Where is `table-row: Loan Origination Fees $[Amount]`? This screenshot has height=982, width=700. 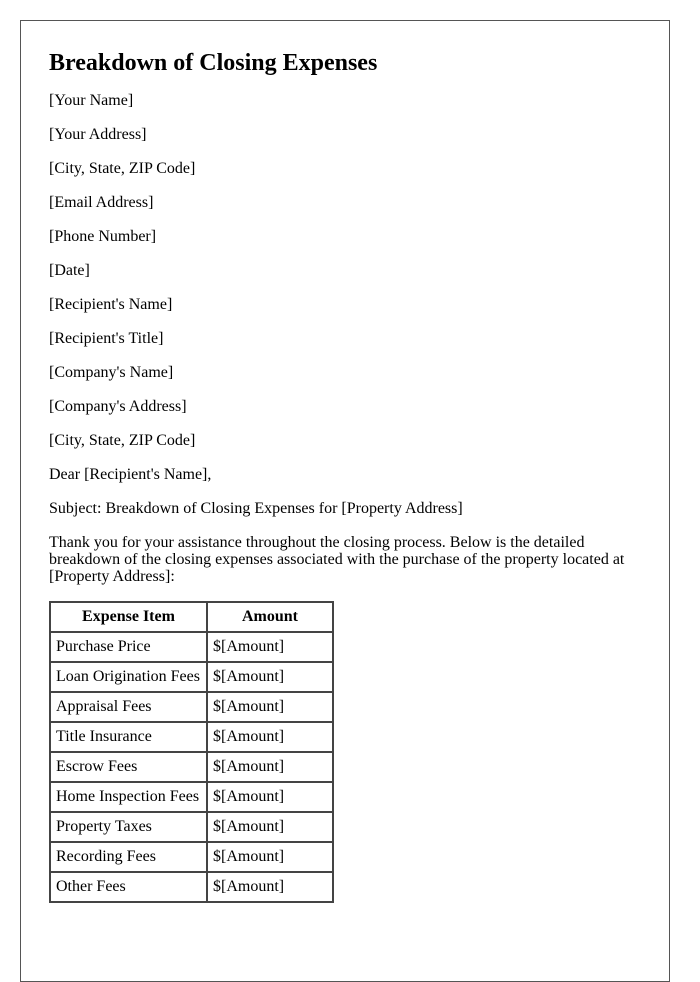
table-row: Loan Origination Fees $[Amount] is located at coordinates (191, 677).